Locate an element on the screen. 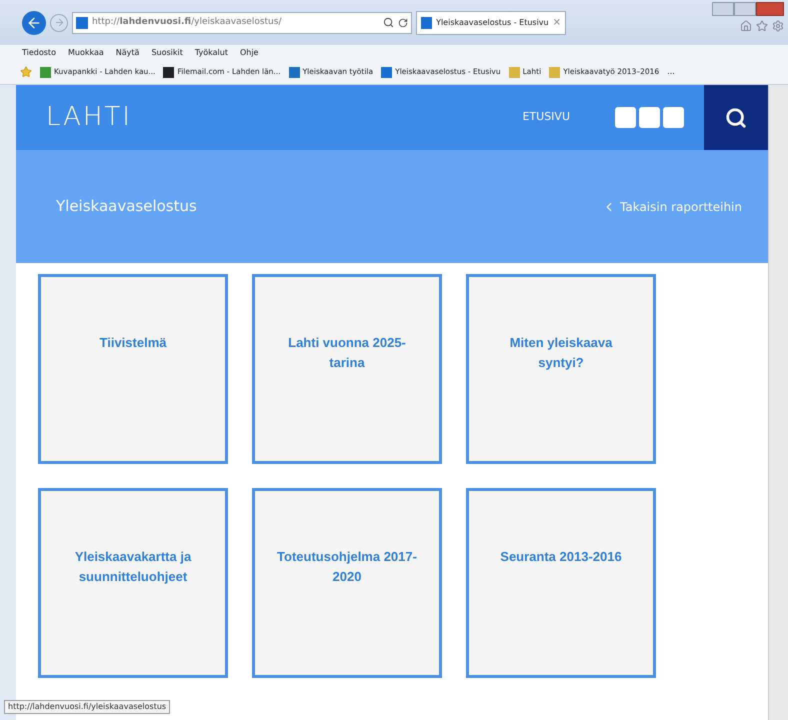 This screenshot has width=788, height=720. report-tile: Toteutusohjelma 2017-2020 is located at coordinates (347, 583).